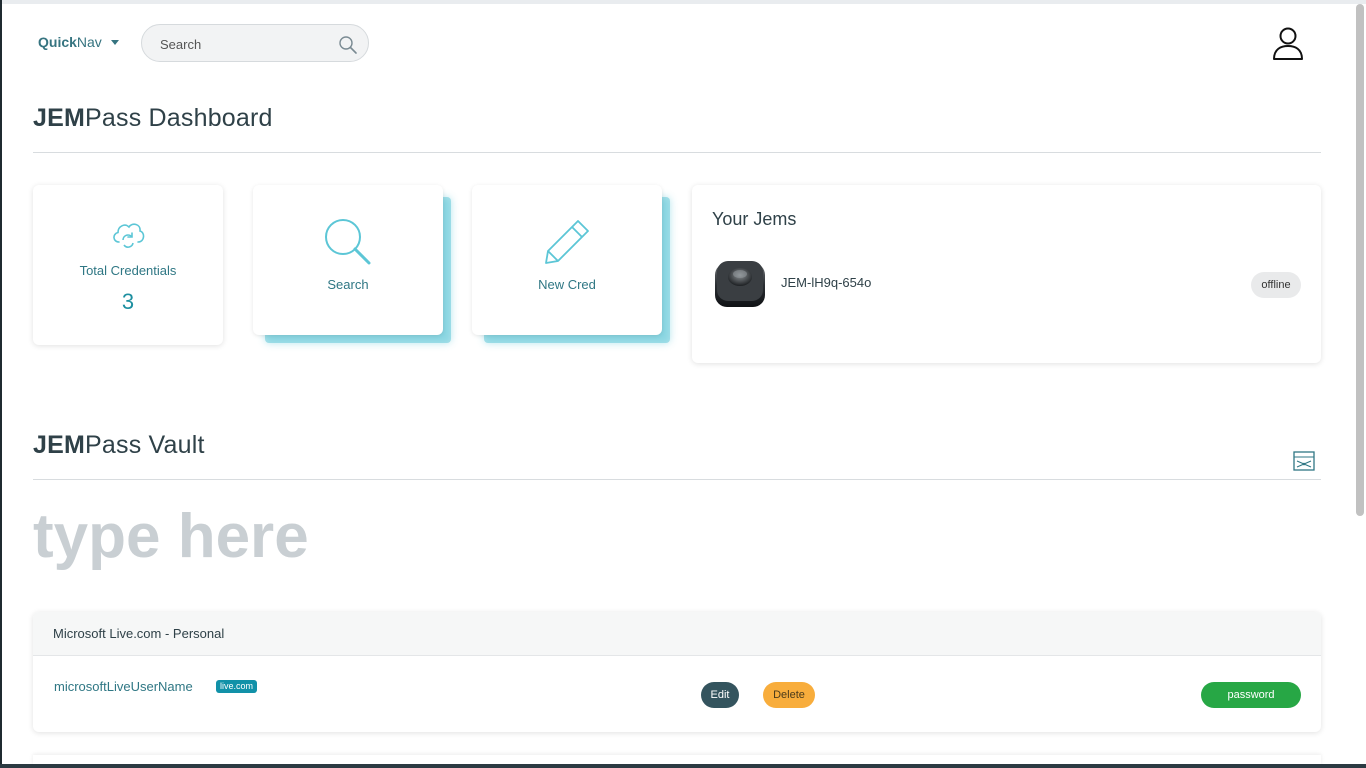 The height and width of the screenshot is (768, 1366). I want to click on search-card-label: Search, so click(348, 284).